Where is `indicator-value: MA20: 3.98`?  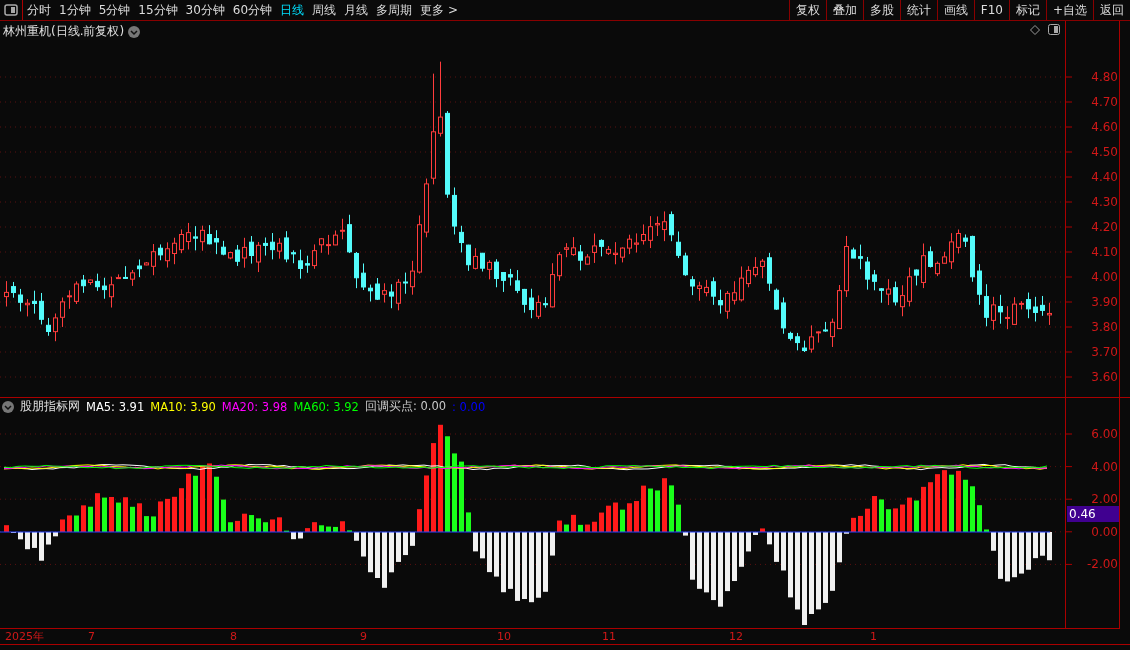
indicator-value: MA20: 3.98 is located at coordinates (254, 406).